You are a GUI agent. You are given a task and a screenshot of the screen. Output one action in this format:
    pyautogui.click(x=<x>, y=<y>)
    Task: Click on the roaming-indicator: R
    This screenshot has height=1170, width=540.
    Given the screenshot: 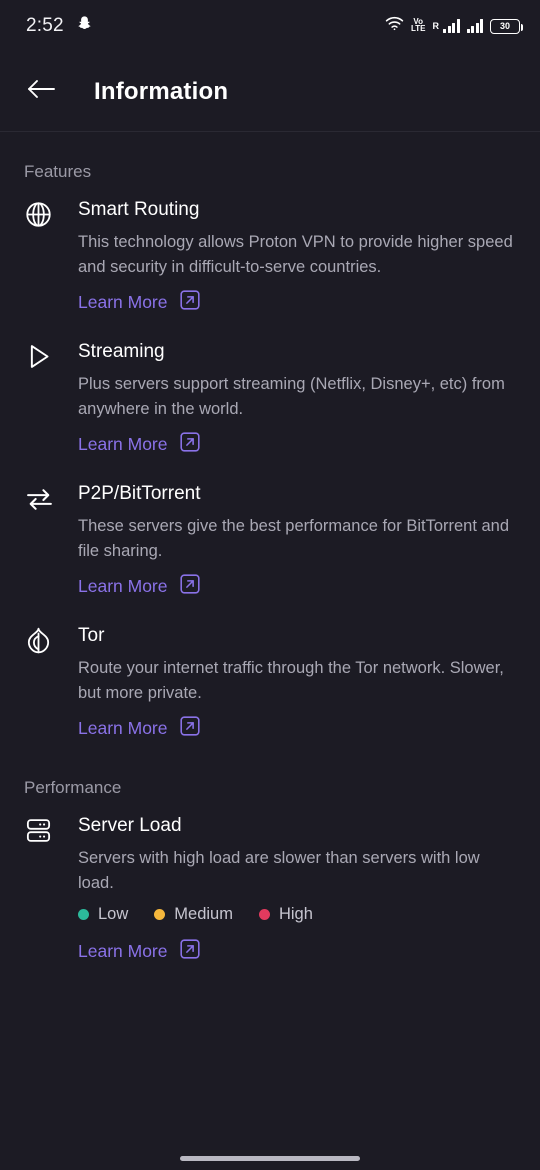 What is the action you would take?
    pyautogui.click(x=436, y=26)
    